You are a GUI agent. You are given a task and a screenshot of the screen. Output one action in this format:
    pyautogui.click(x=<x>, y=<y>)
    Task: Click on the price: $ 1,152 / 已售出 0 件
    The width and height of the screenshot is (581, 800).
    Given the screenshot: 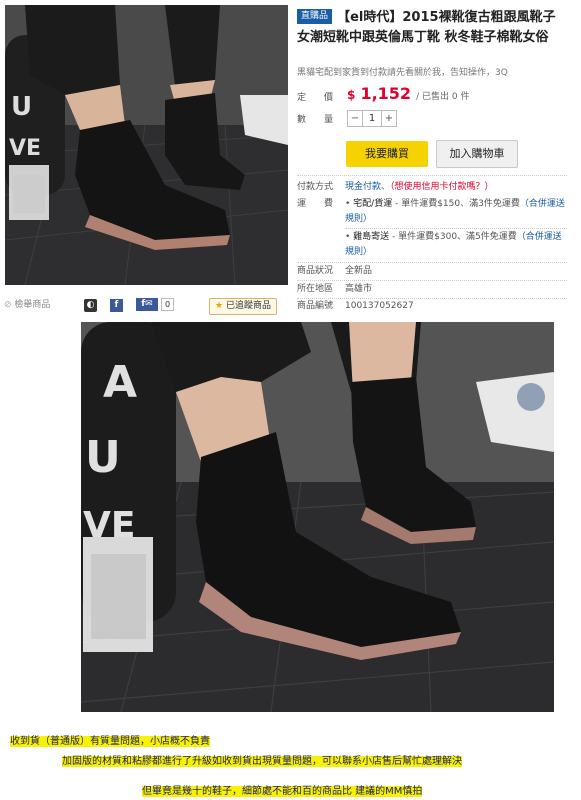 What is the action you would take?
    pyautogui.click(x=408, y=93)
    